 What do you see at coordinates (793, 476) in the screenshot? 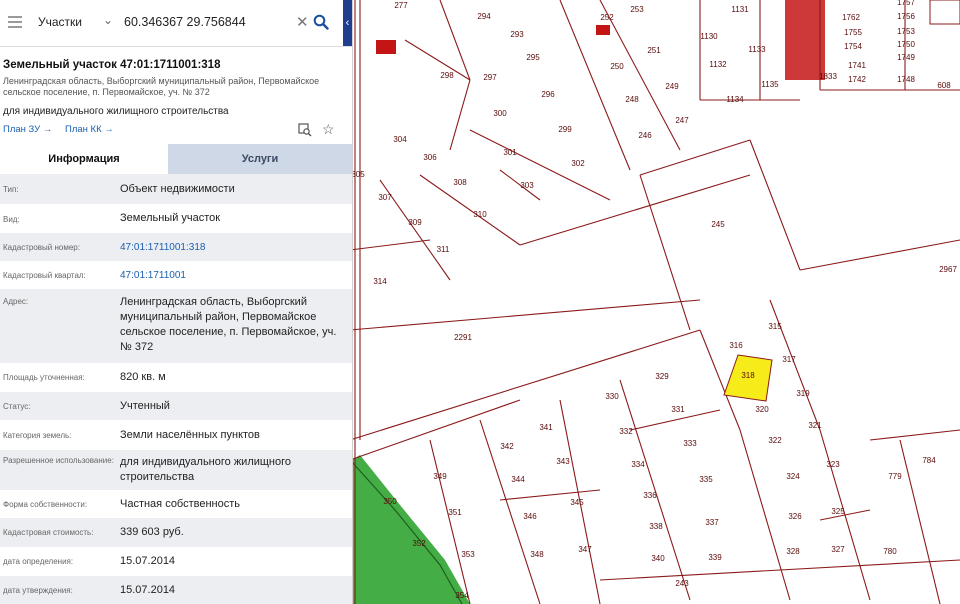
I see `parcel-number: 324` at bounding box center [793, 476].